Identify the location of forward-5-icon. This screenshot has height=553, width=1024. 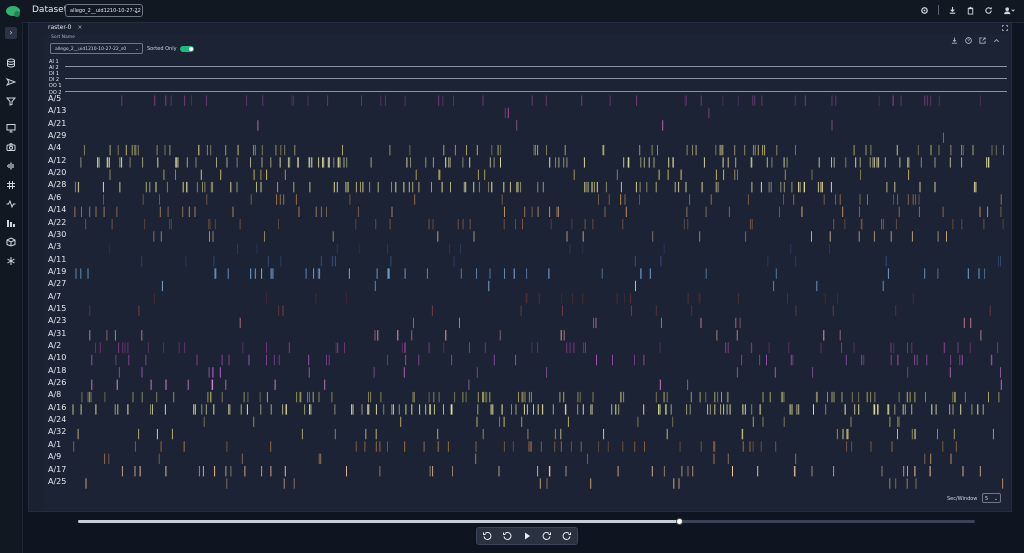
(547, 536).